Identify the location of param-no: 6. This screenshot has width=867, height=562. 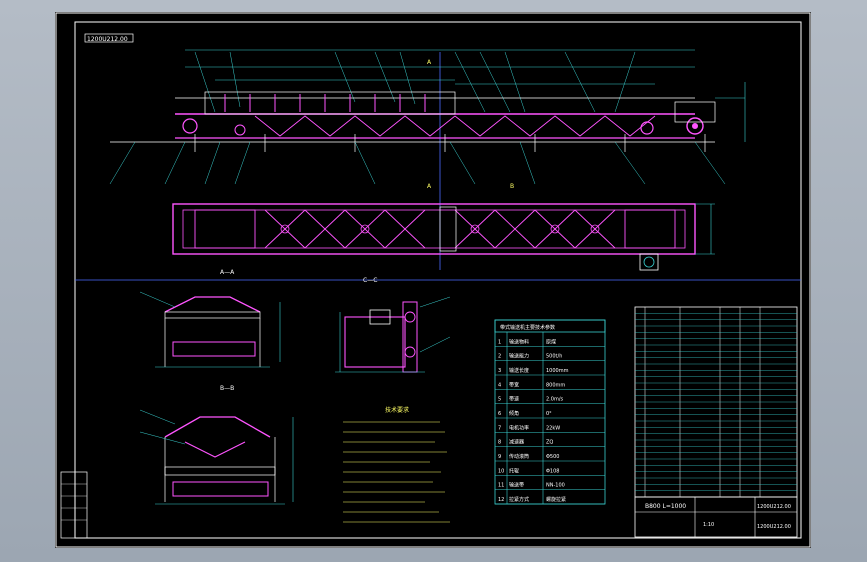
(499, 414).